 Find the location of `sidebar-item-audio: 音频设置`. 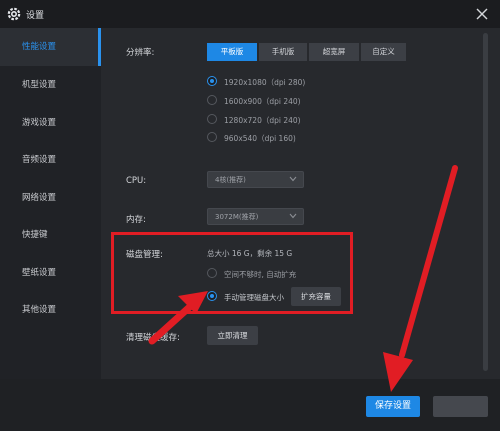

sidebar-item-audio: 音频设置 is located at coordinates (50, 160).